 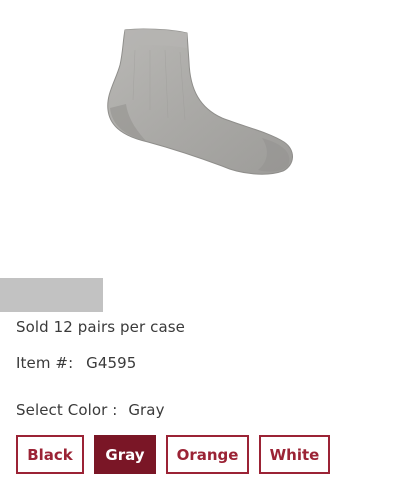 I want to click on color-option-orange: Orange, so click(x=207, y=454).